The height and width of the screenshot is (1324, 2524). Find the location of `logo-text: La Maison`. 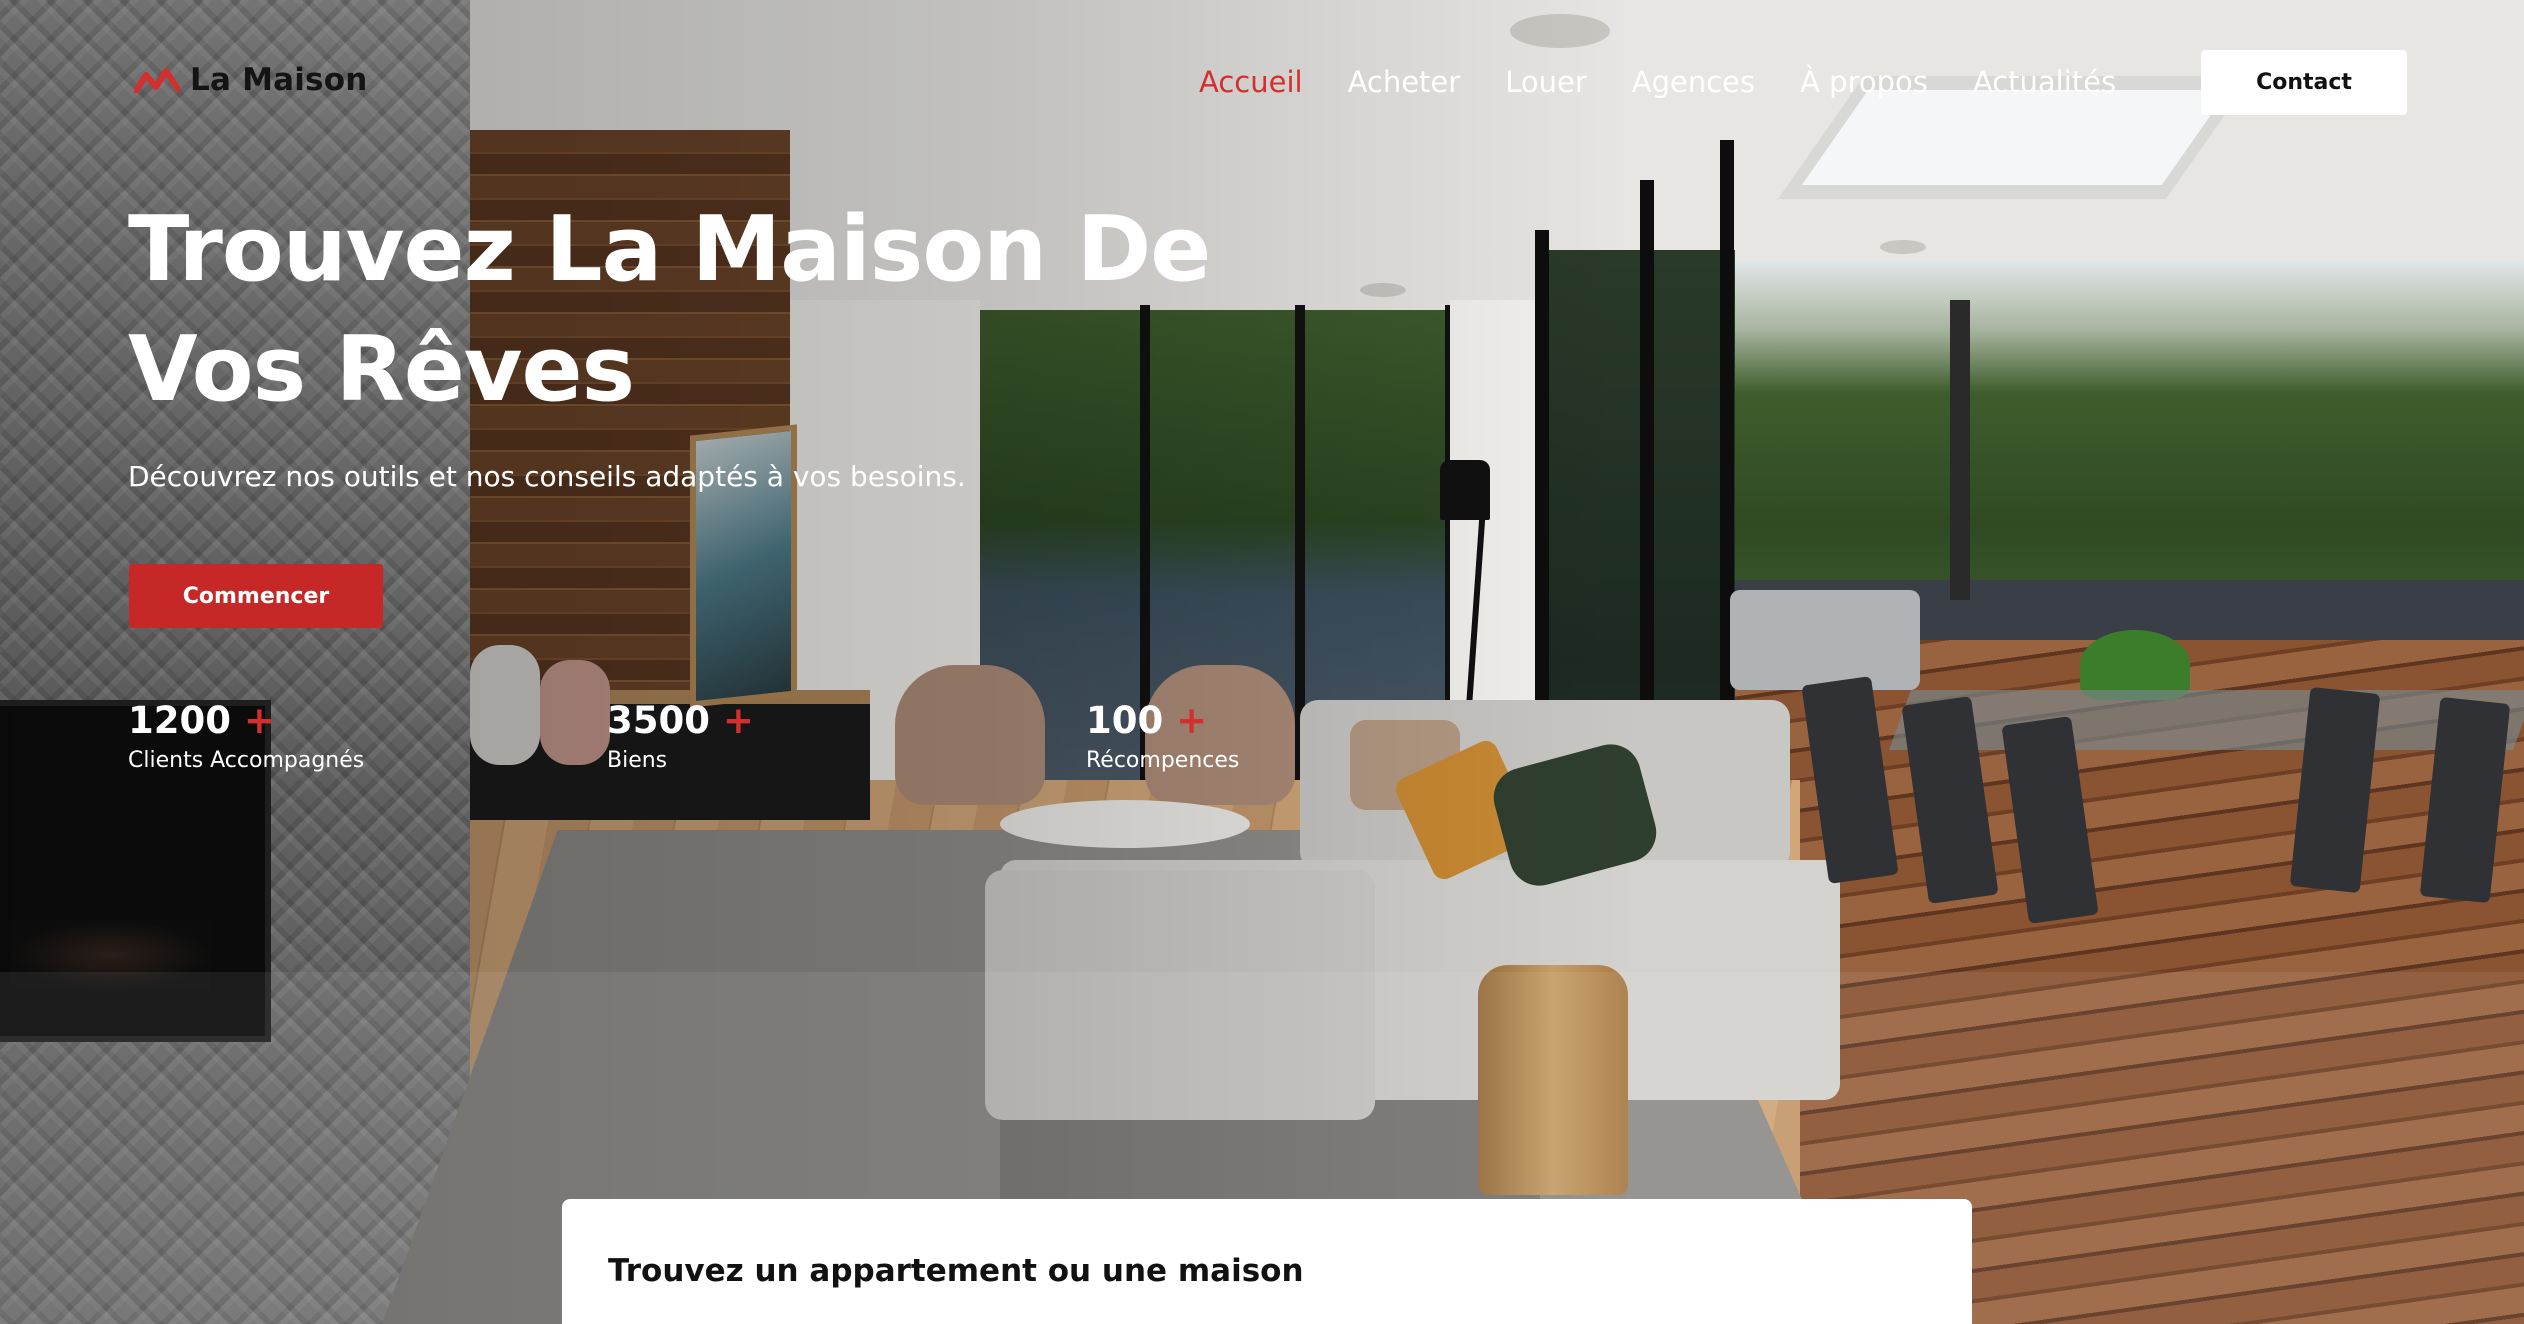

logo-text: La Maison is located at coordinates (279, 80).